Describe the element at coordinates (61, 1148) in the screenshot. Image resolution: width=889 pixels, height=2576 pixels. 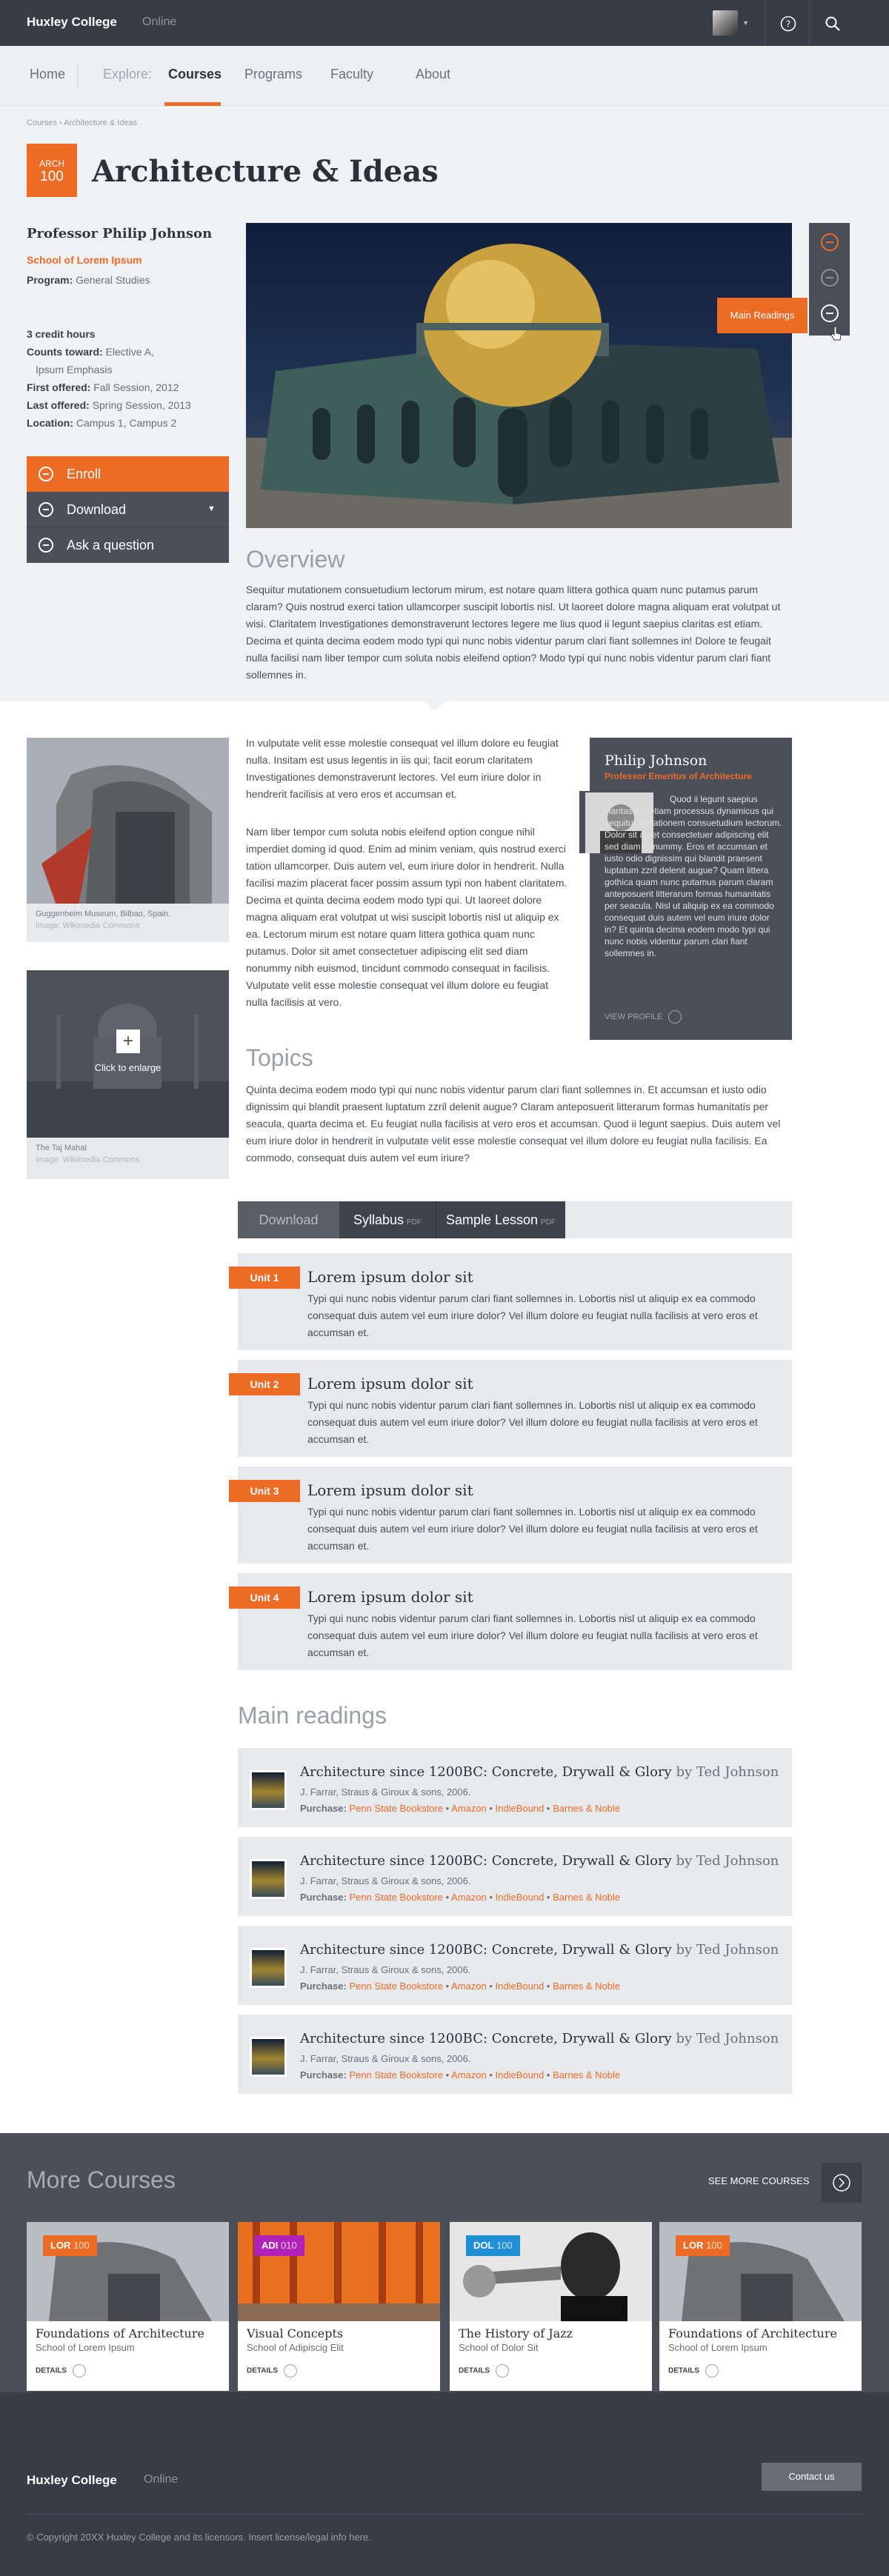
I see `image-caption: The Taj Mahal` at that location.